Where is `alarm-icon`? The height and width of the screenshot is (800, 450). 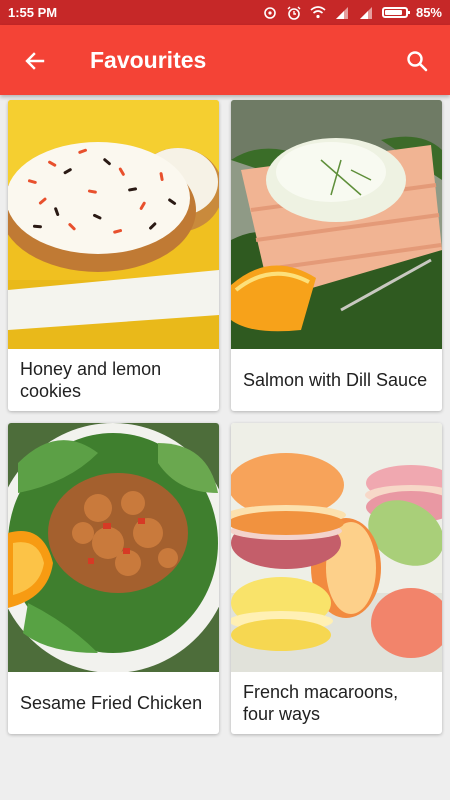
alarm-icon is located at coordinates (294, 13).